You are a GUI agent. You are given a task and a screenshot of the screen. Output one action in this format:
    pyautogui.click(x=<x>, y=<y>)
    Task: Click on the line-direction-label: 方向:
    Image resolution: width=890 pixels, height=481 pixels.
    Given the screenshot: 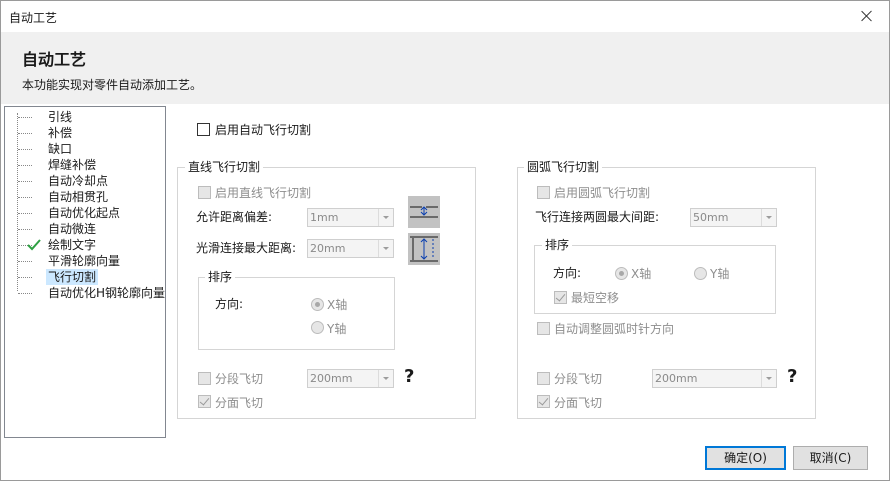 What is the action you would take?
    pyautogui.click(x=229, y=304)
    